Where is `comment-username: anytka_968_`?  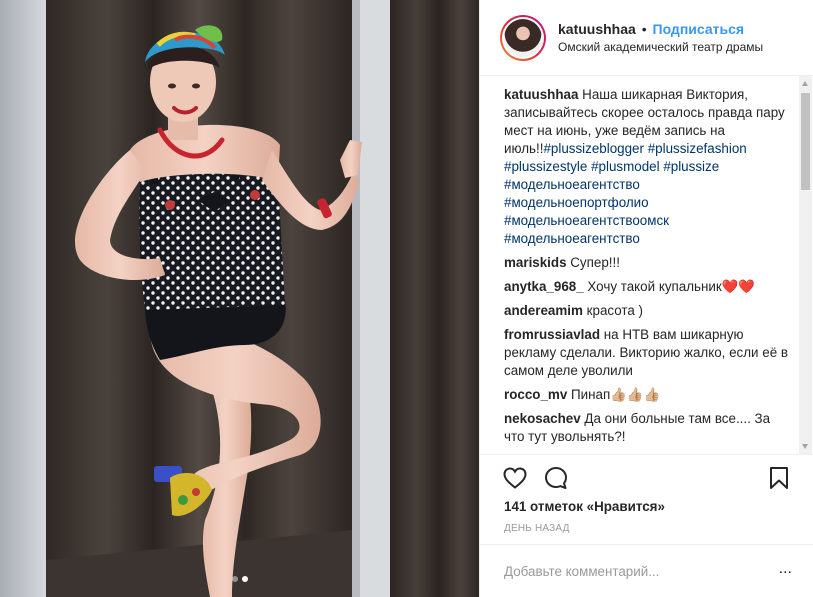 comment-username: anytka_968_ is located at coordinates (544, 286).